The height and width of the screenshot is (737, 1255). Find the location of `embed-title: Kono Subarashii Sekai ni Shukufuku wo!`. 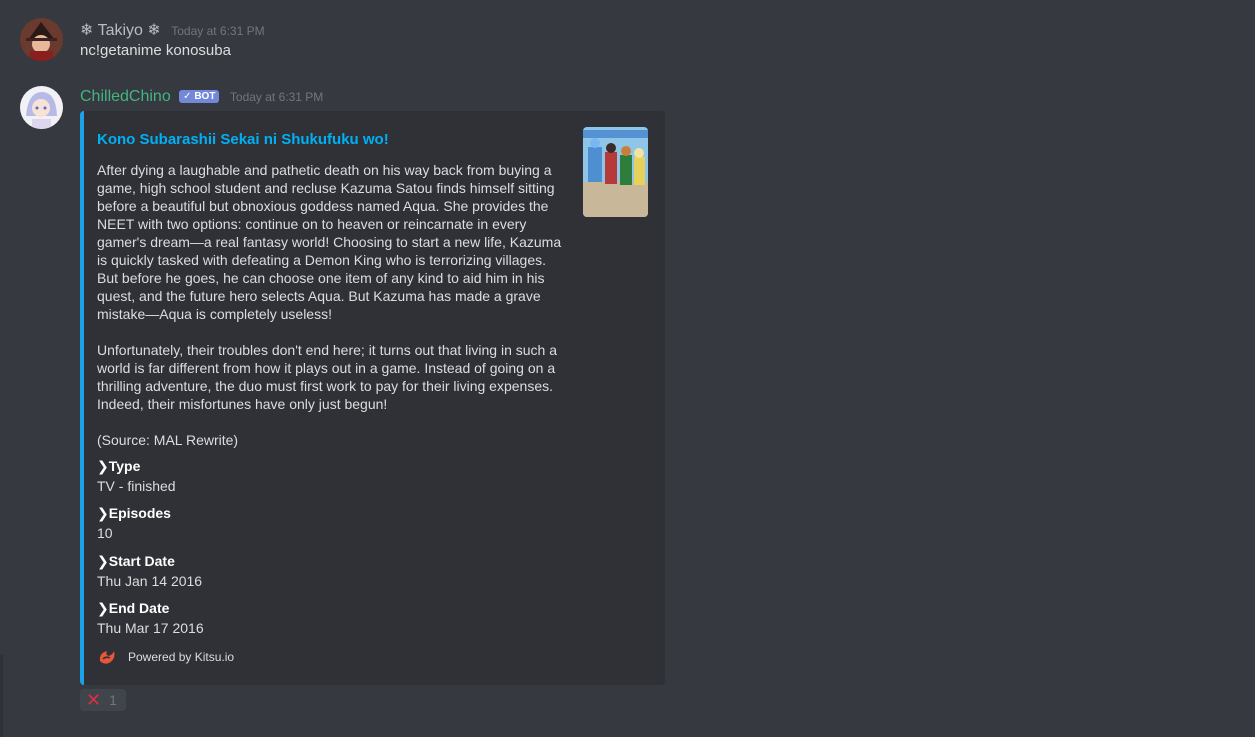

embed-title: Kono Subarashii Sekai ni Shukufuku wo! is located at coordinates (243, 139).